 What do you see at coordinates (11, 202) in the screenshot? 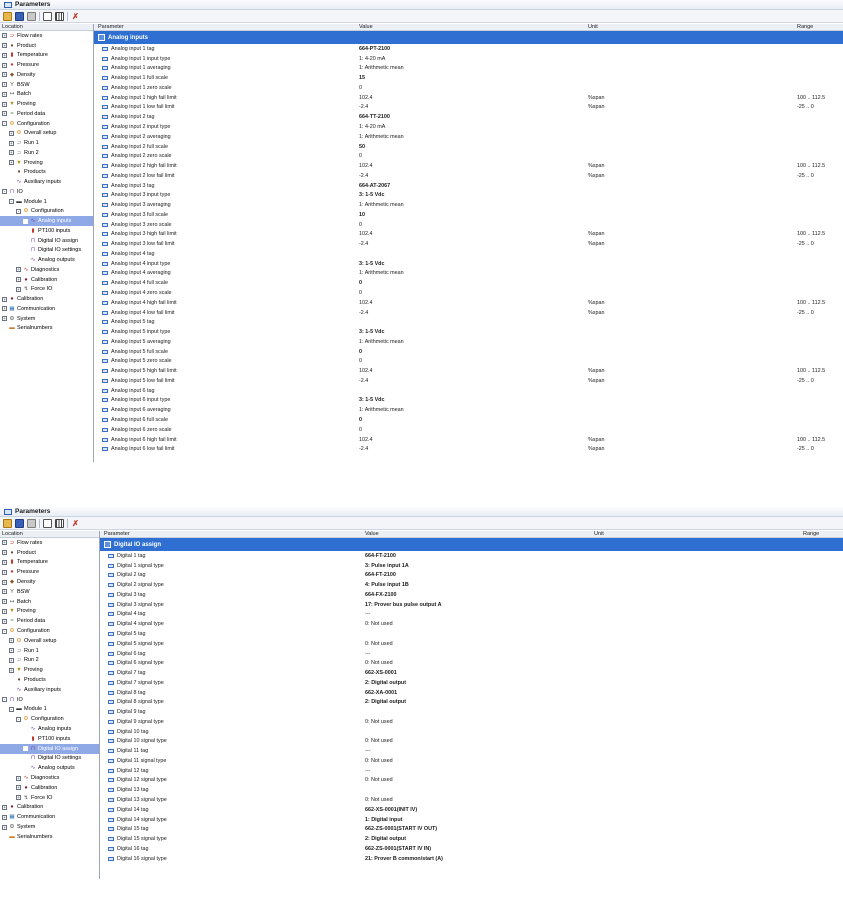
I see `collapse-icon: -` at bounding box center [11, 202].